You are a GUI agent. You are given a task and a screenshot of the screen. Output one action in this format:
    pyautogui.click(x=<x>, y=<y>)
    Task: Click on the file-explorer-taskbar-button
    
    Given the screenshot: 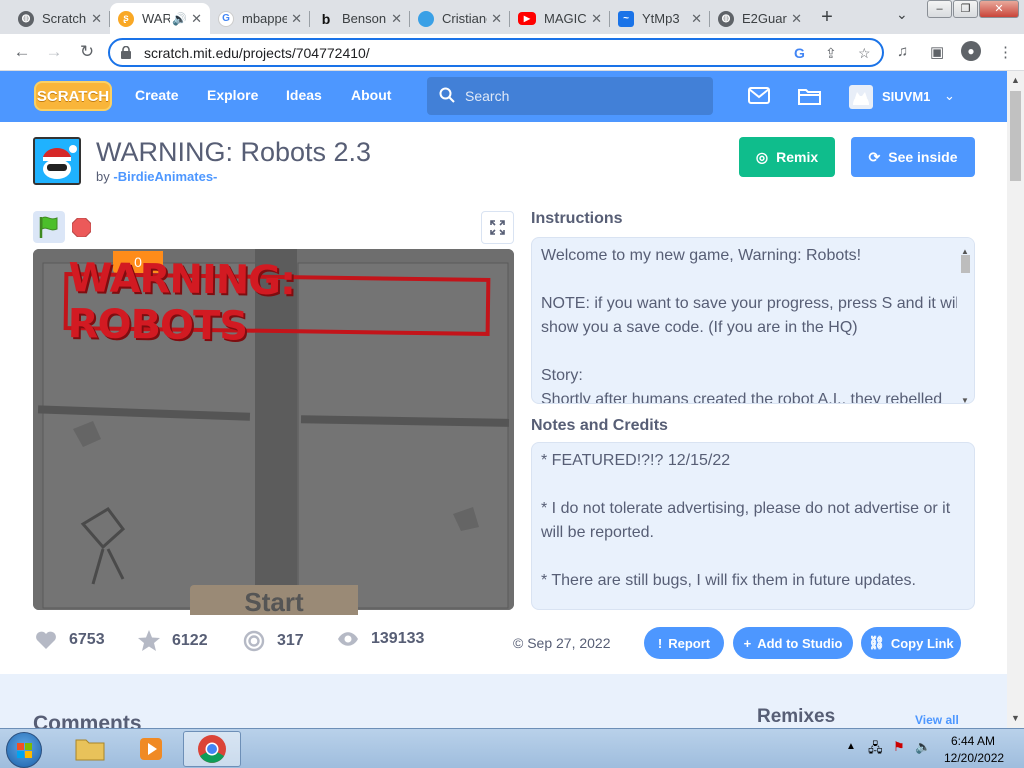 What is the action you would take?
    pyautogui.click(x=90, y=749)
    